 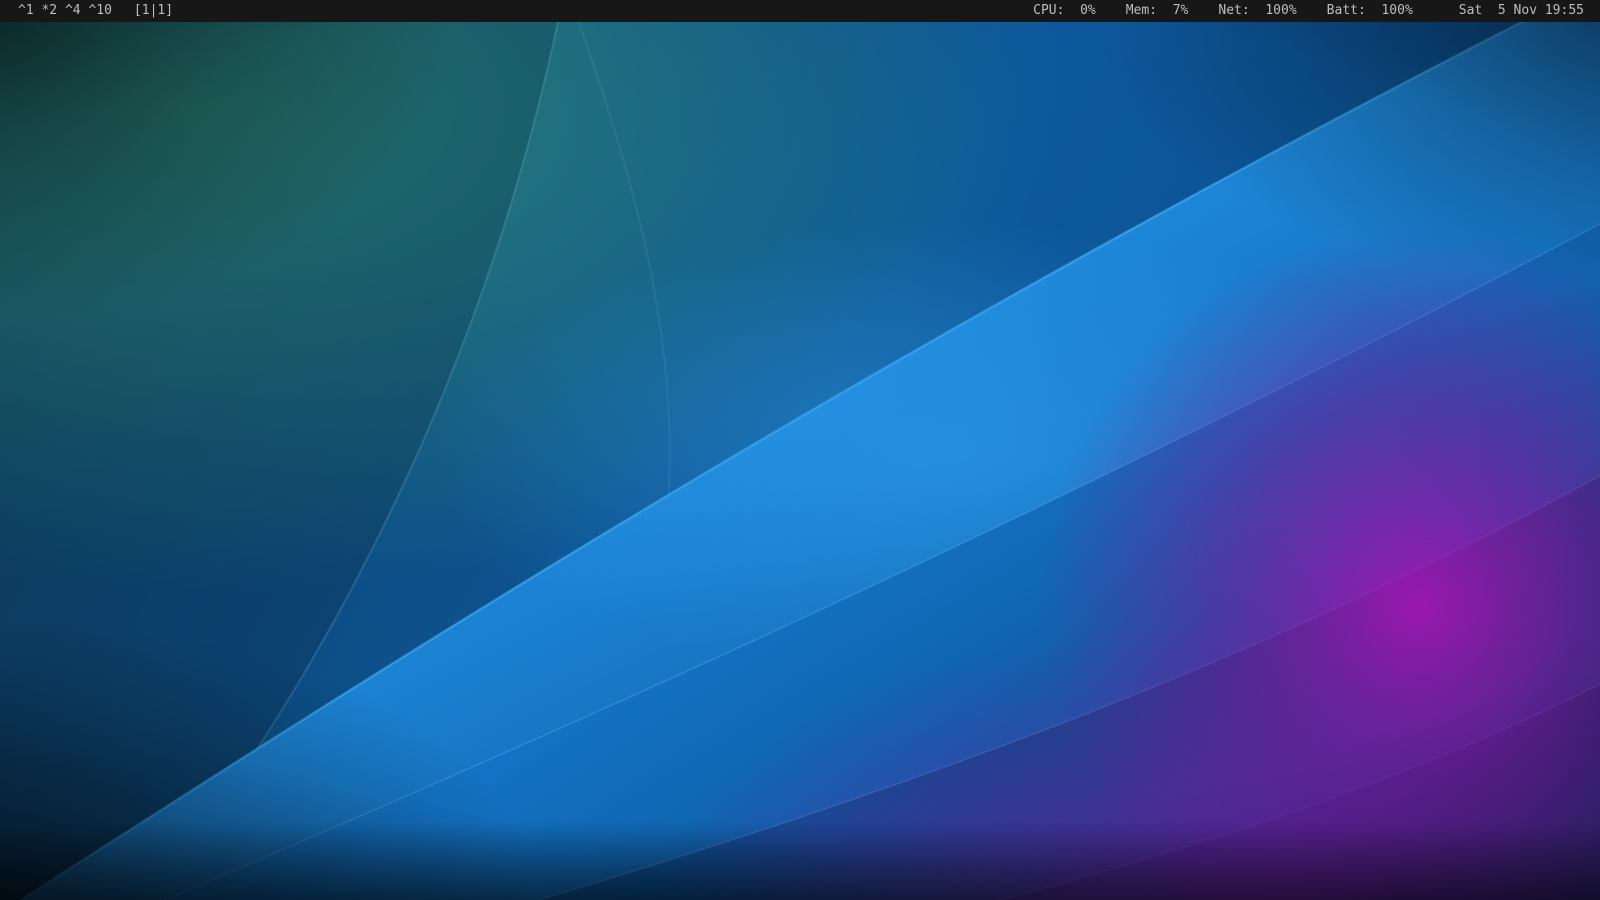 I want to click on workspace-area: ^1 *2 ^4 ^10 [1|1], so click(x=95, y=11).